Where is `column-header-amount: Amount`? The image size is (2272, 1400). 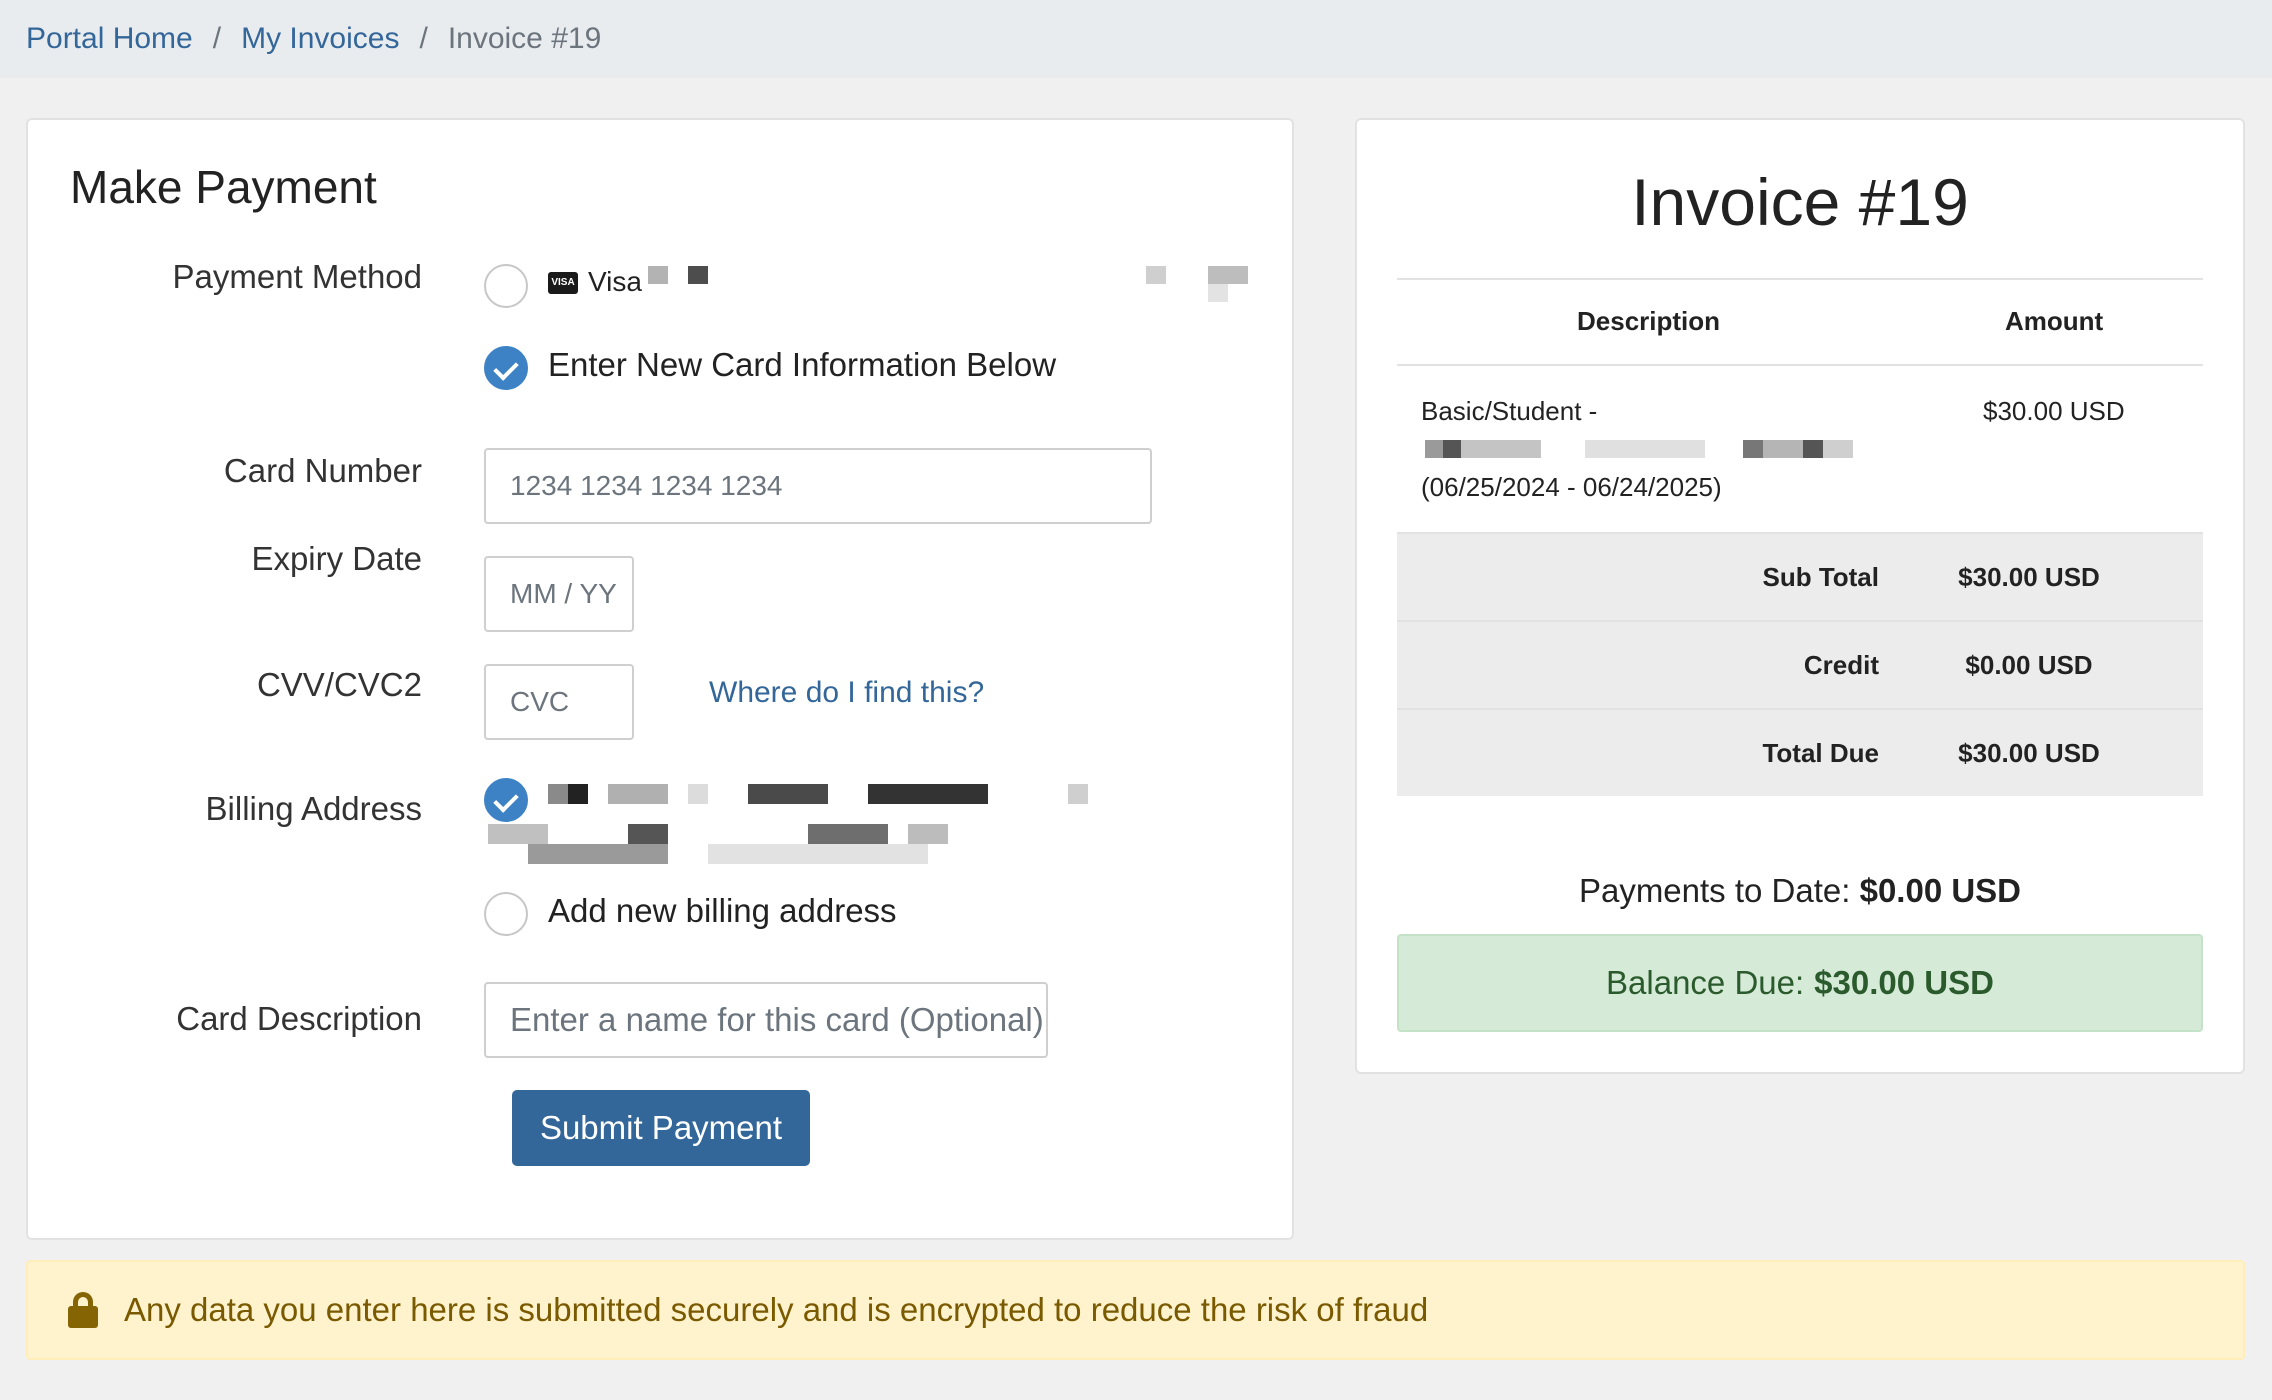 column-header-amount: Amount is located at coordinates (2054, 321).